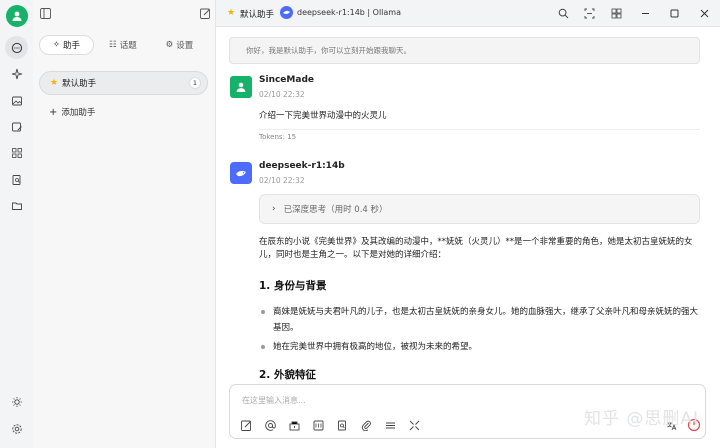 The height and width of the screenshot is (448, 720). Describe the element at coordinates (205, 13) in the screenshot. I see `new-chat-icon` at that location.